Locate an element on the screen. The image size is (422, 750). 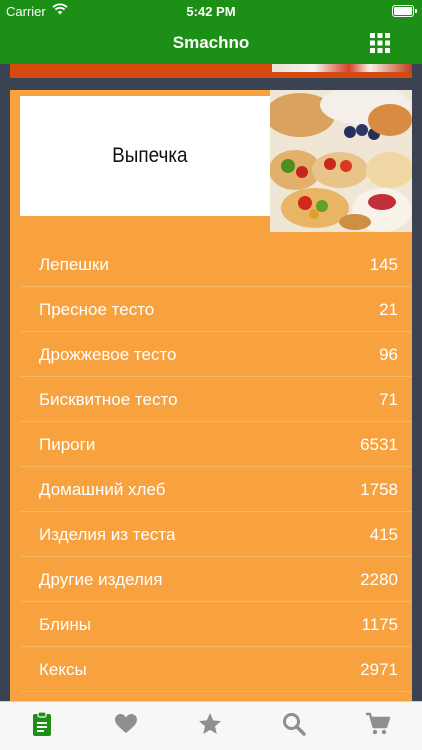
list-item: Изделия из теста 415 is located at coordinates (216, 534).